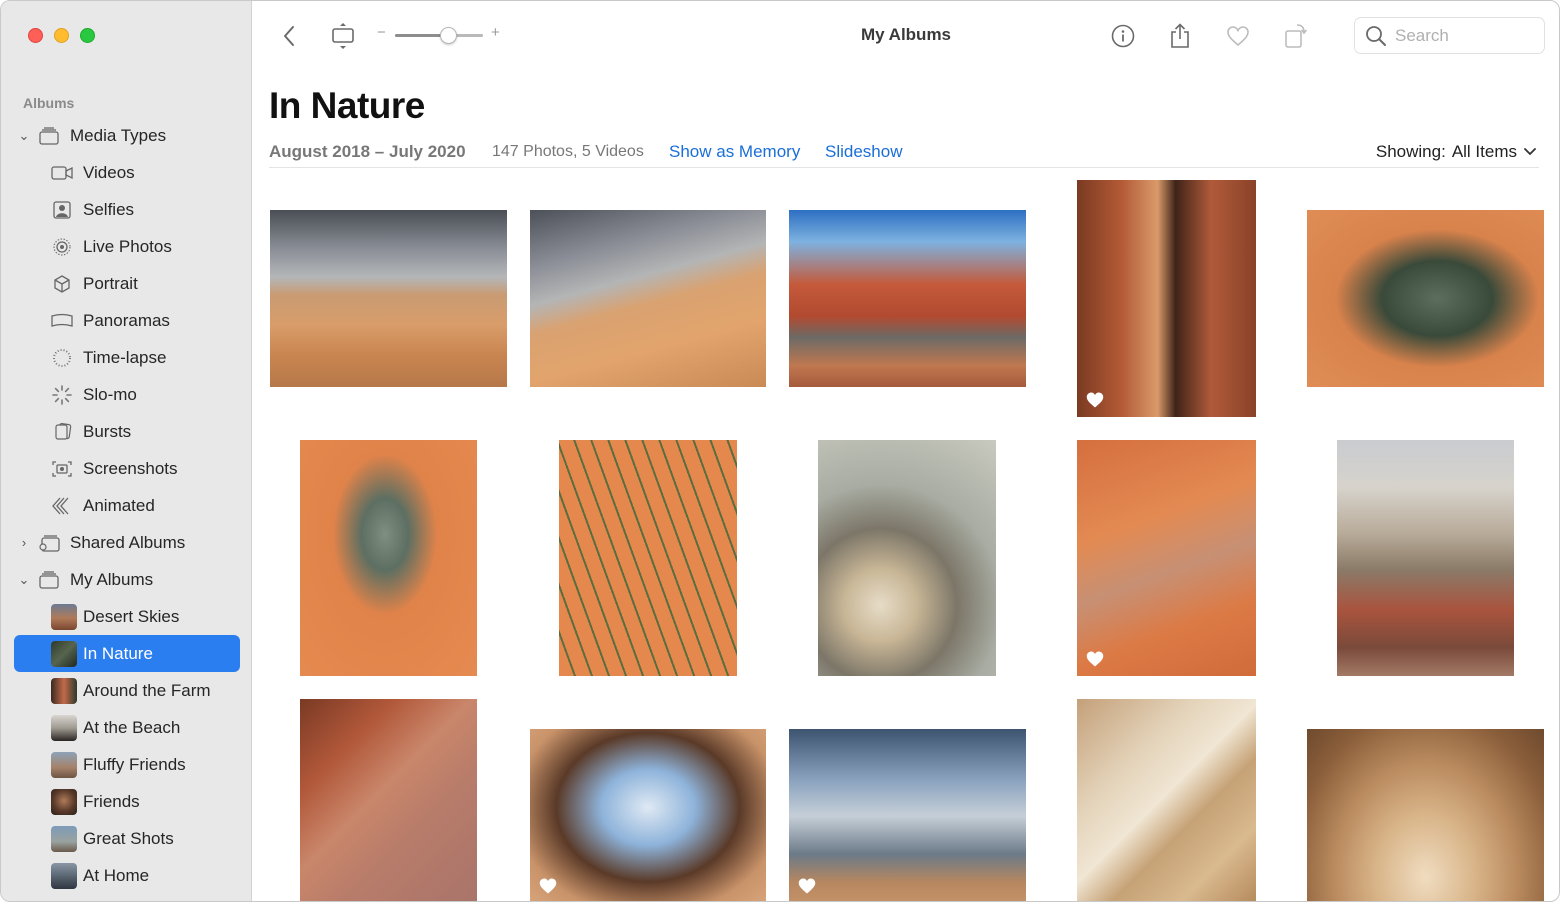 This screenshot has width=1560, height=902. What do you see at coordinates (1484, 151) in the screenshot?
I see `showing-value: All Items` at bounding box center [1484, 151].